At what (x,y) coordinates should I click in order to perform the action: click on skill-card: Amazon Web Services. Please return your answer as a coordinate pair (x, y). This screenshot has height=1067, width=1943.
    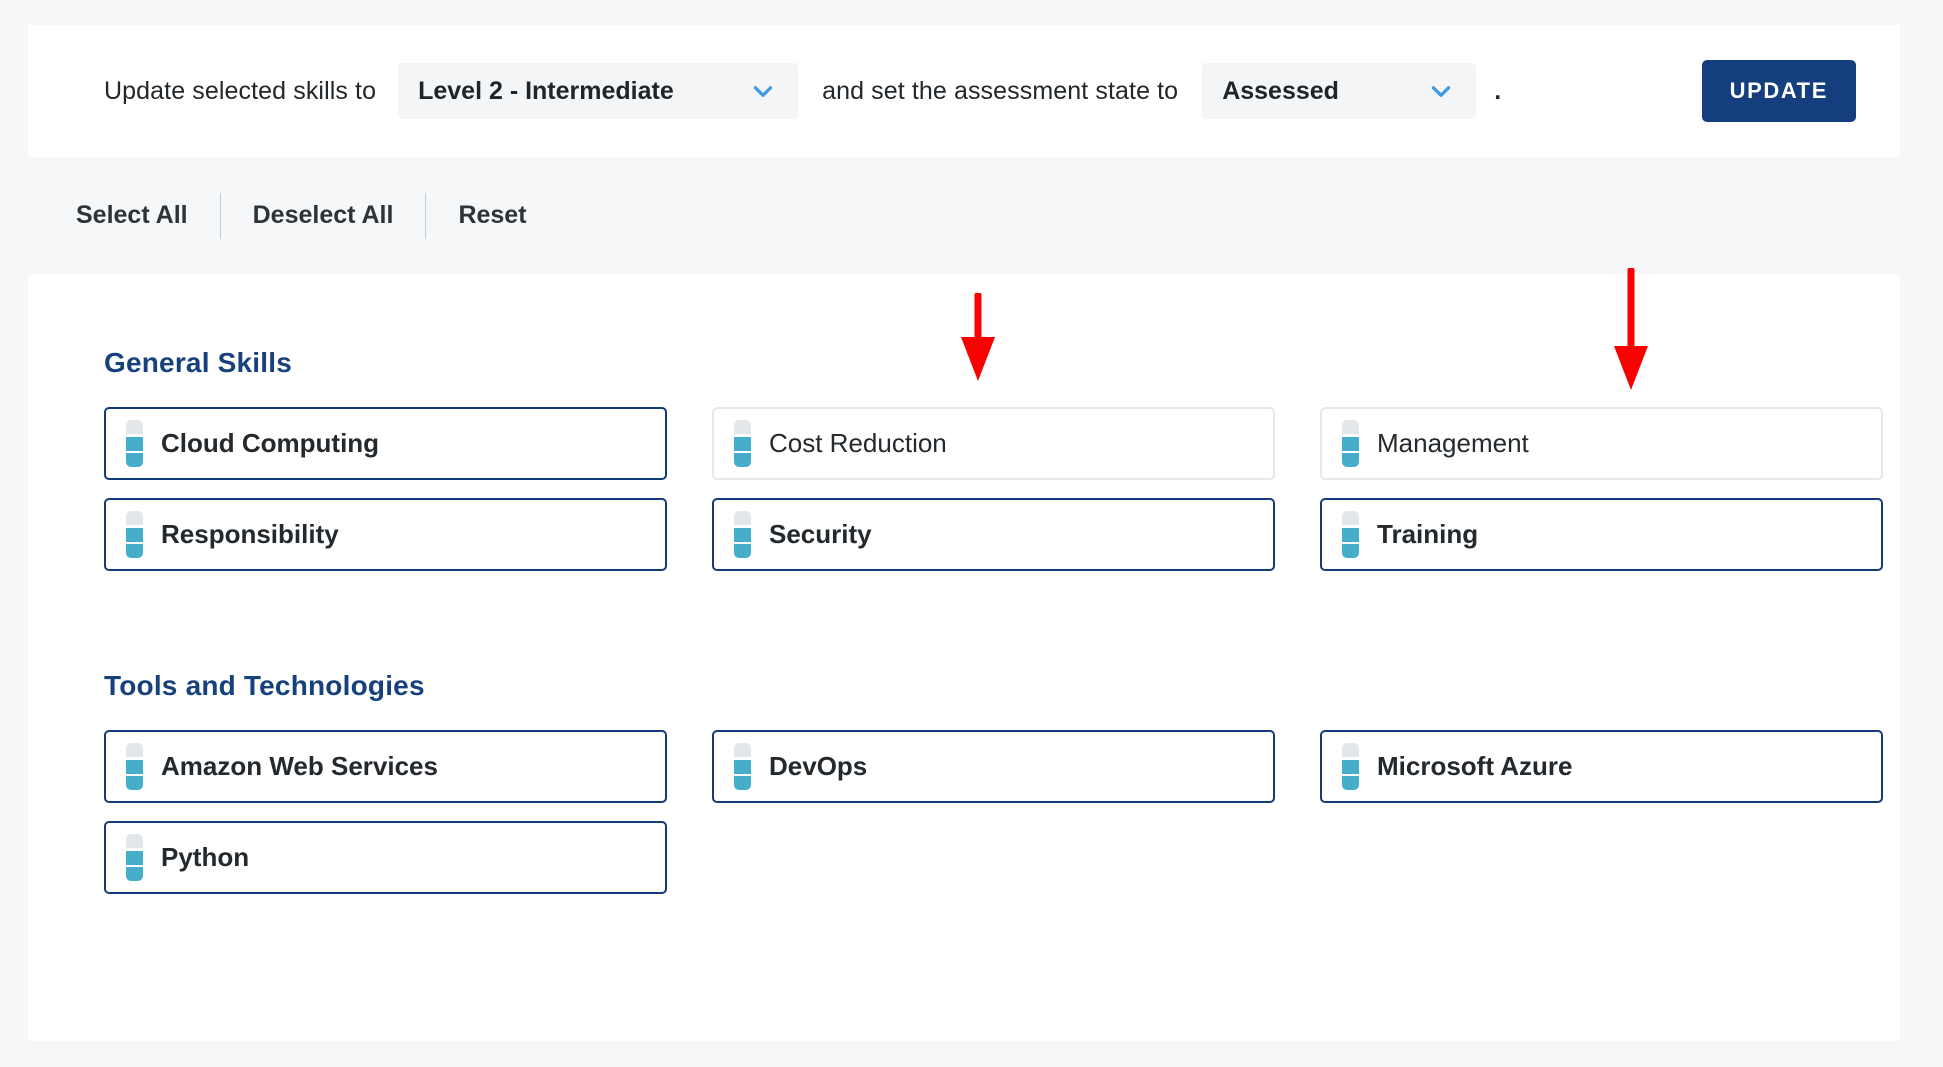
    Looking at the image, I should click on (385, 766).